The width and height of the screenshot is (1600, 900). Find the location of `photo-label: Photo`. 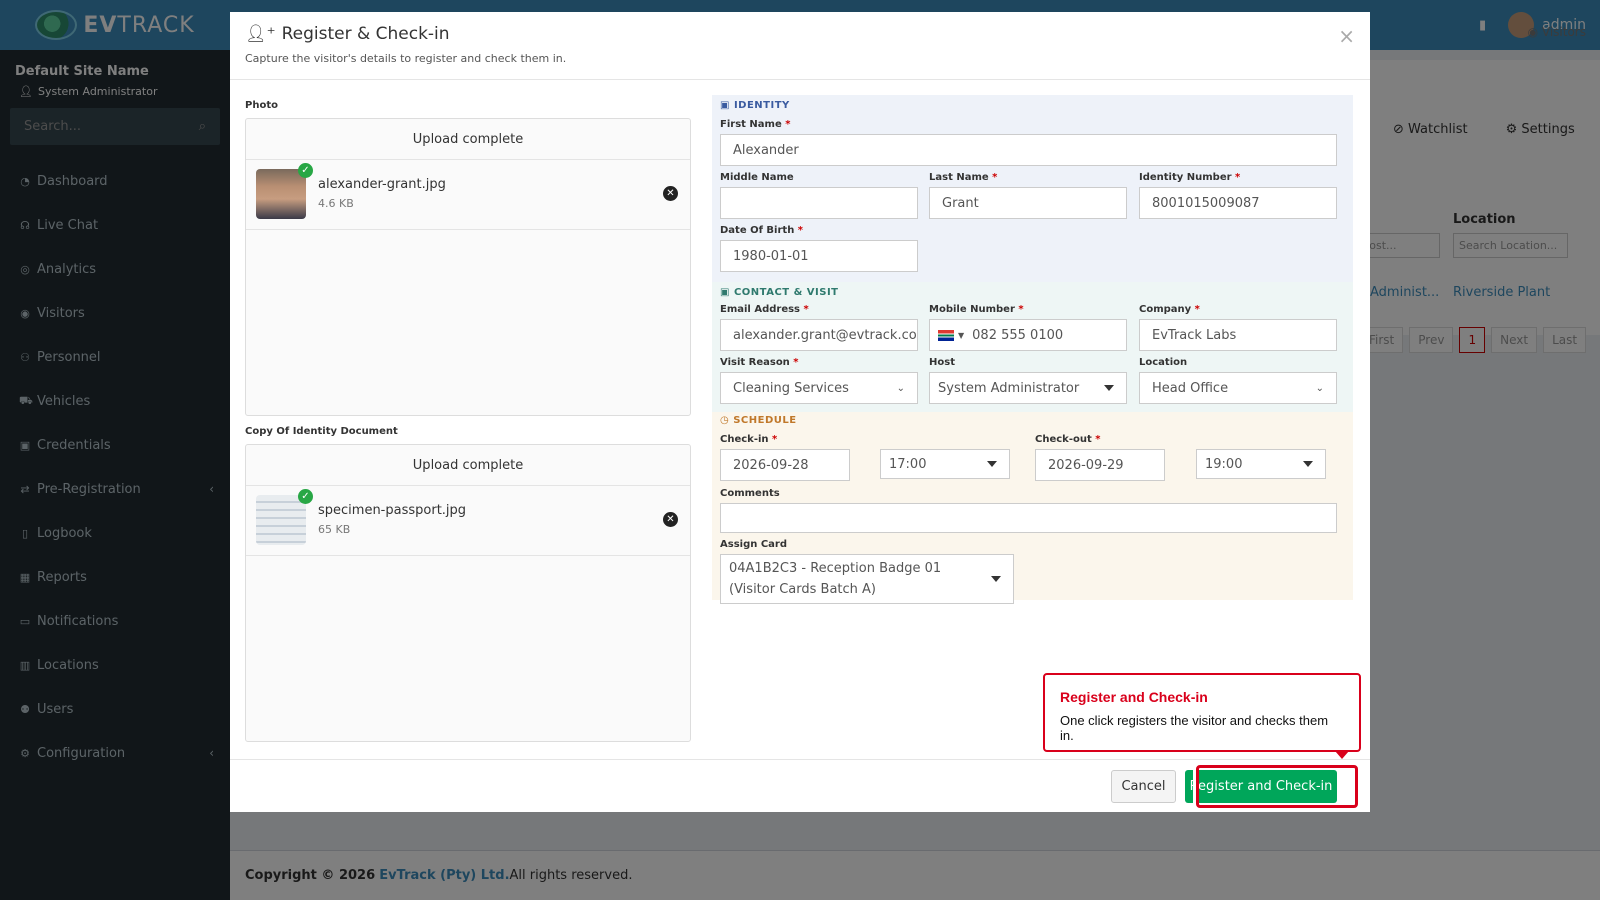

photo-label: Photo is located at coordinates (261, 105).